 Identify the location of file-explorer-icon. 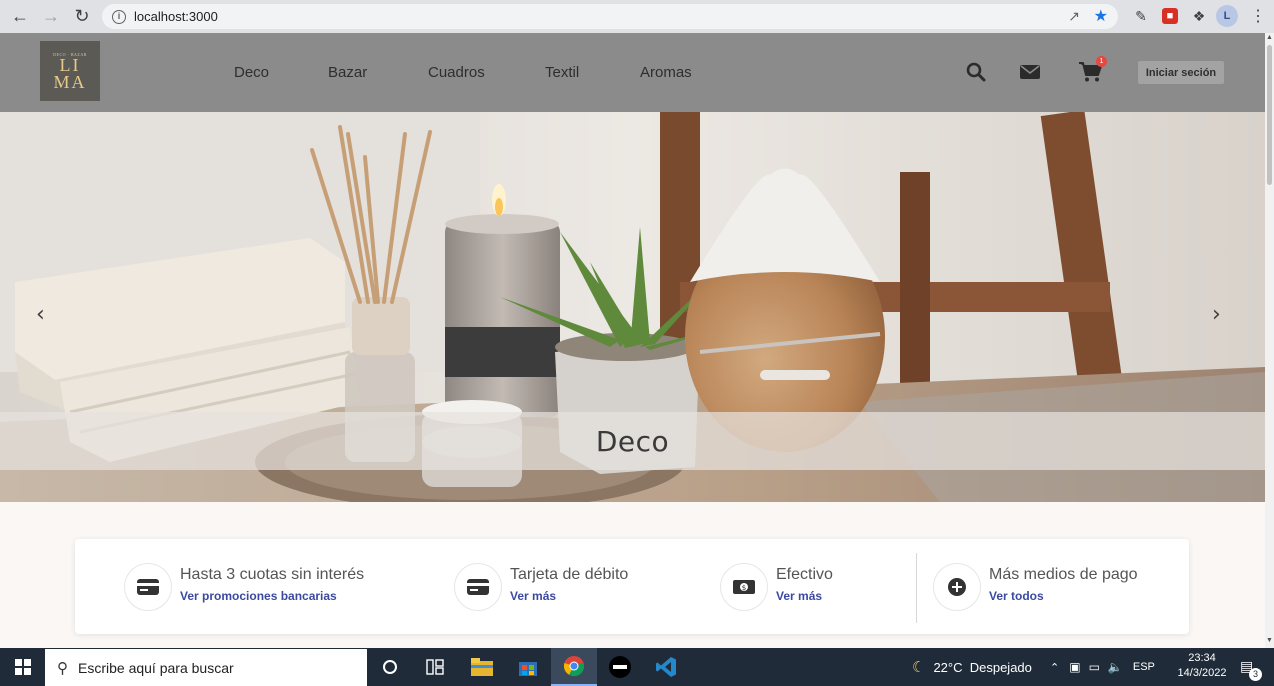
(482, 667).